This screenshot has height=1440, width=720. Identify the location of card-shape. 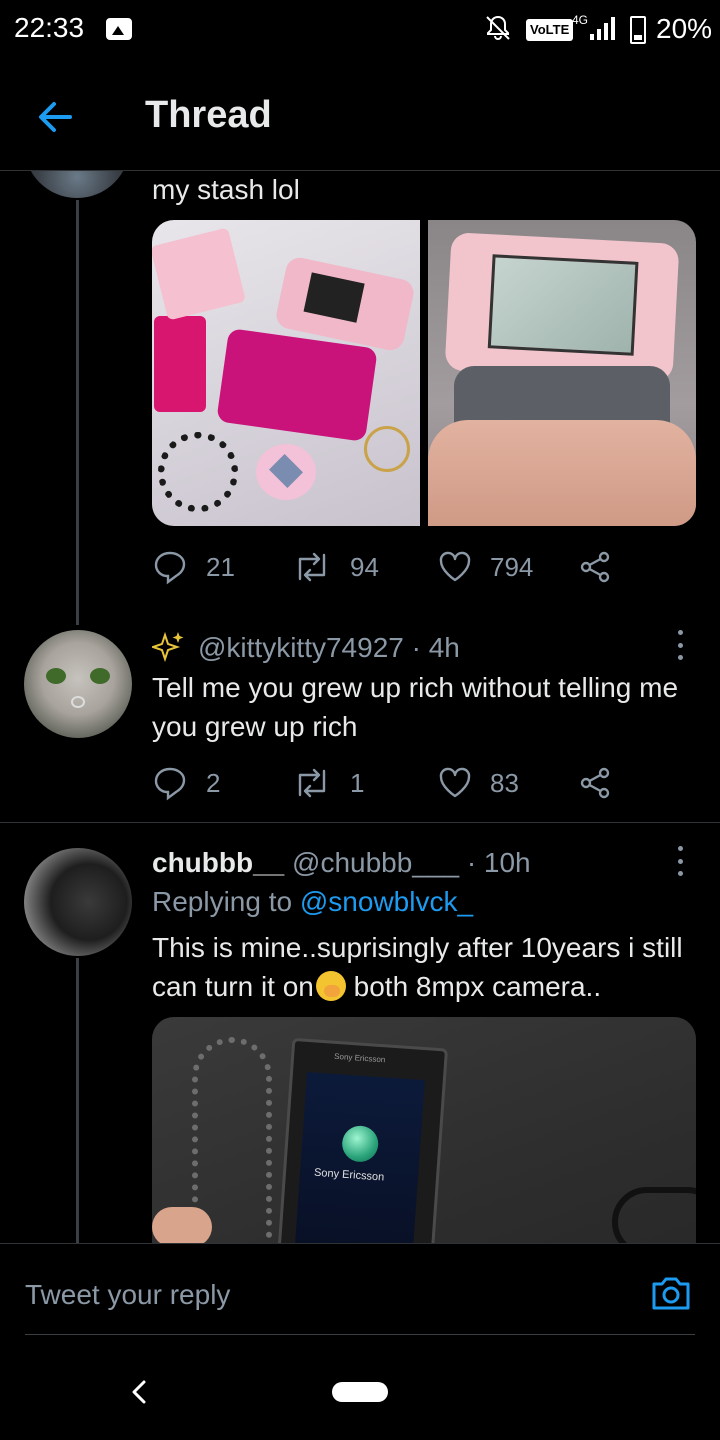
(199, 274).